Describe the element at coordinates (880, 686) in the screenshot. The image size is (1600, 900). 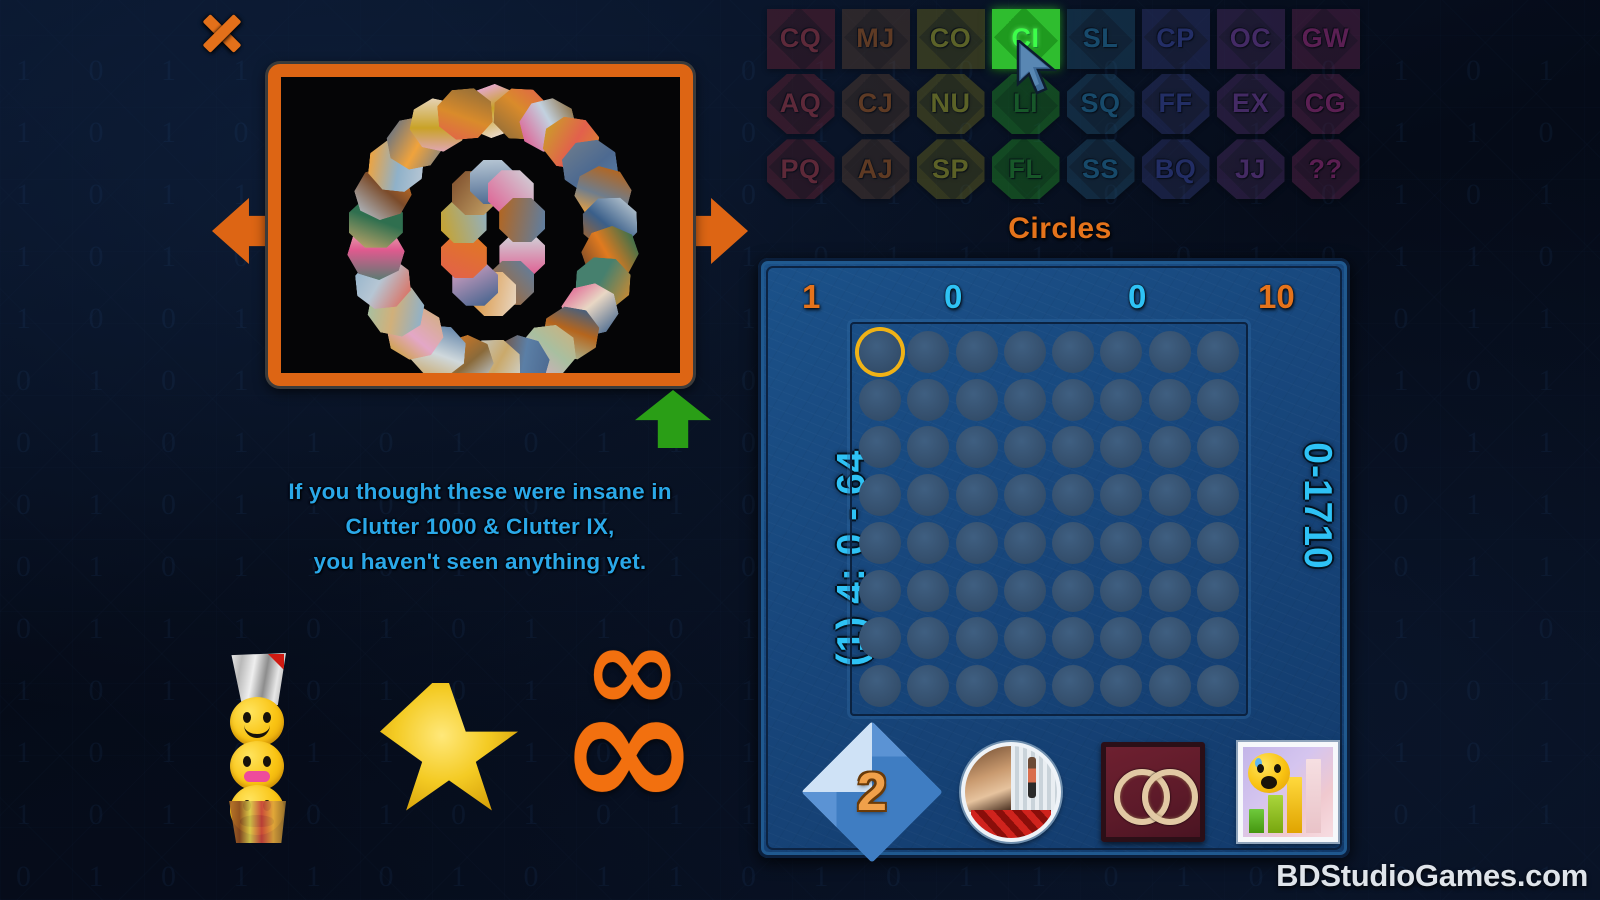
I see `board-cell-r7-c0` at that location.